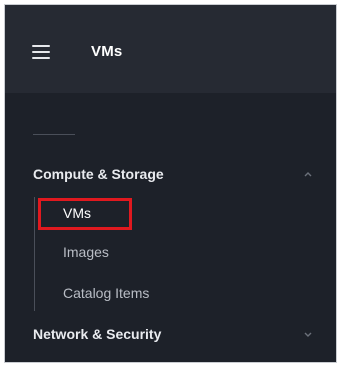 This screenshot has height=367, width=341. What do you see at coordinates (107, 51) in the screenshot?
I see `page-title: VMs` at bounding box center [107, 51].